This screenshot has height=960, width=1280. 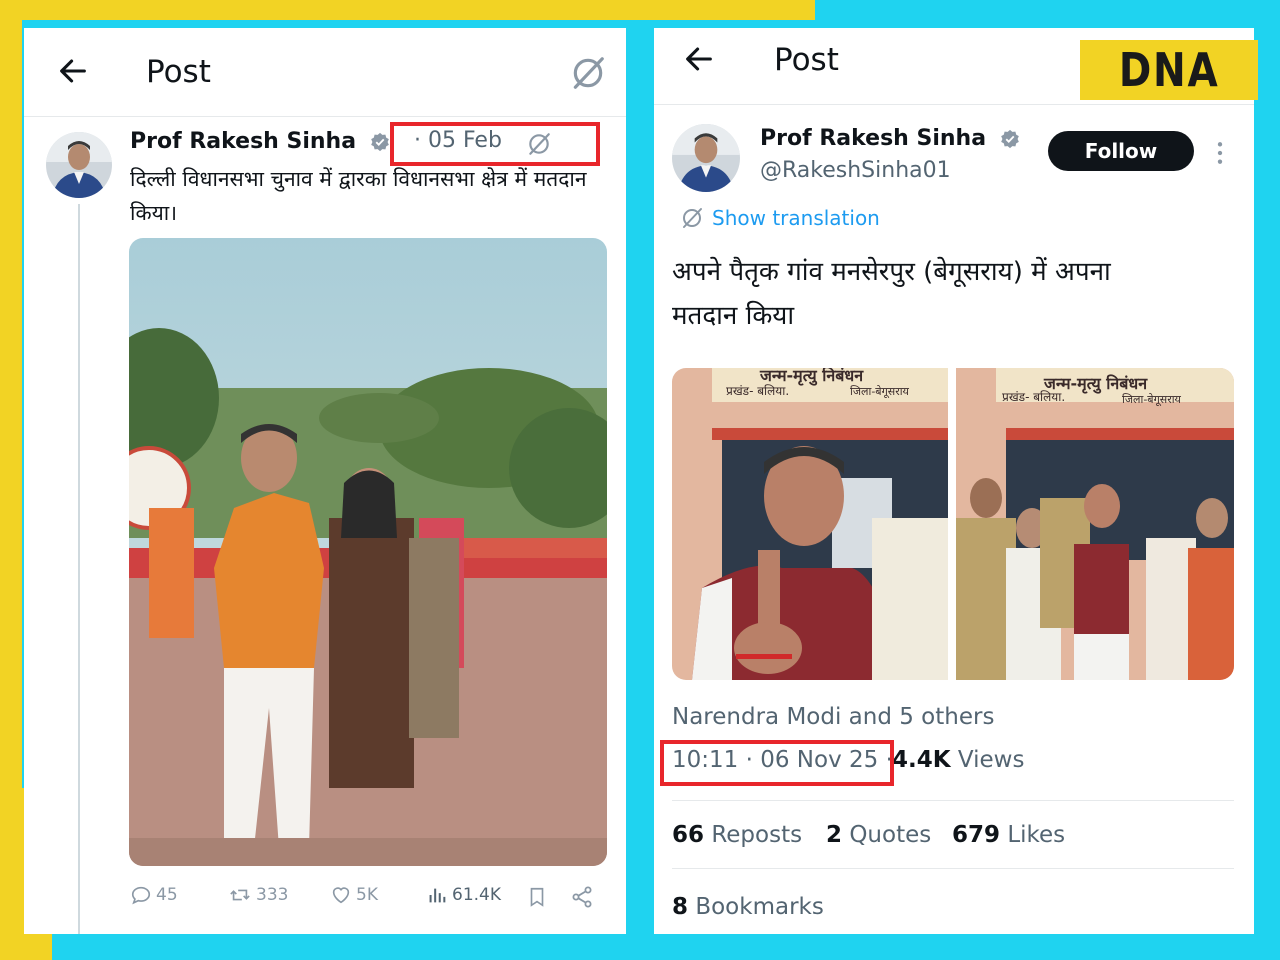 What do you see at coordinates (272, 895) in the screenshot?
I see `repost-count: 333` at bounding box center [272, 895].